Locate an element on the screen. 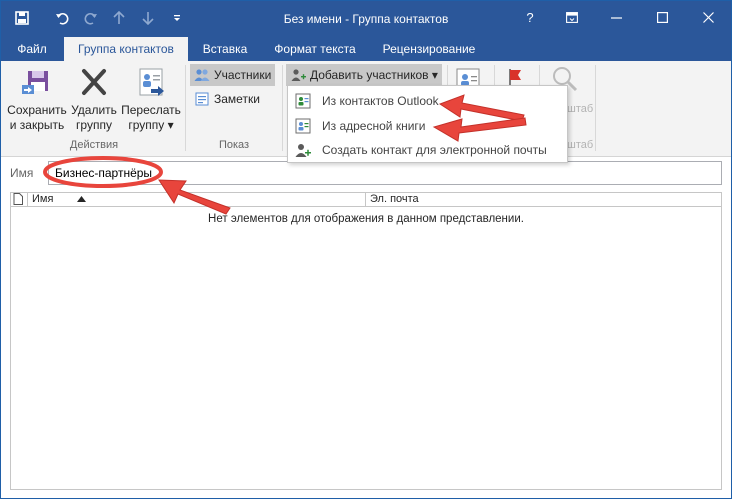  notes-button: Заметки is located at coordinates (227, 99).